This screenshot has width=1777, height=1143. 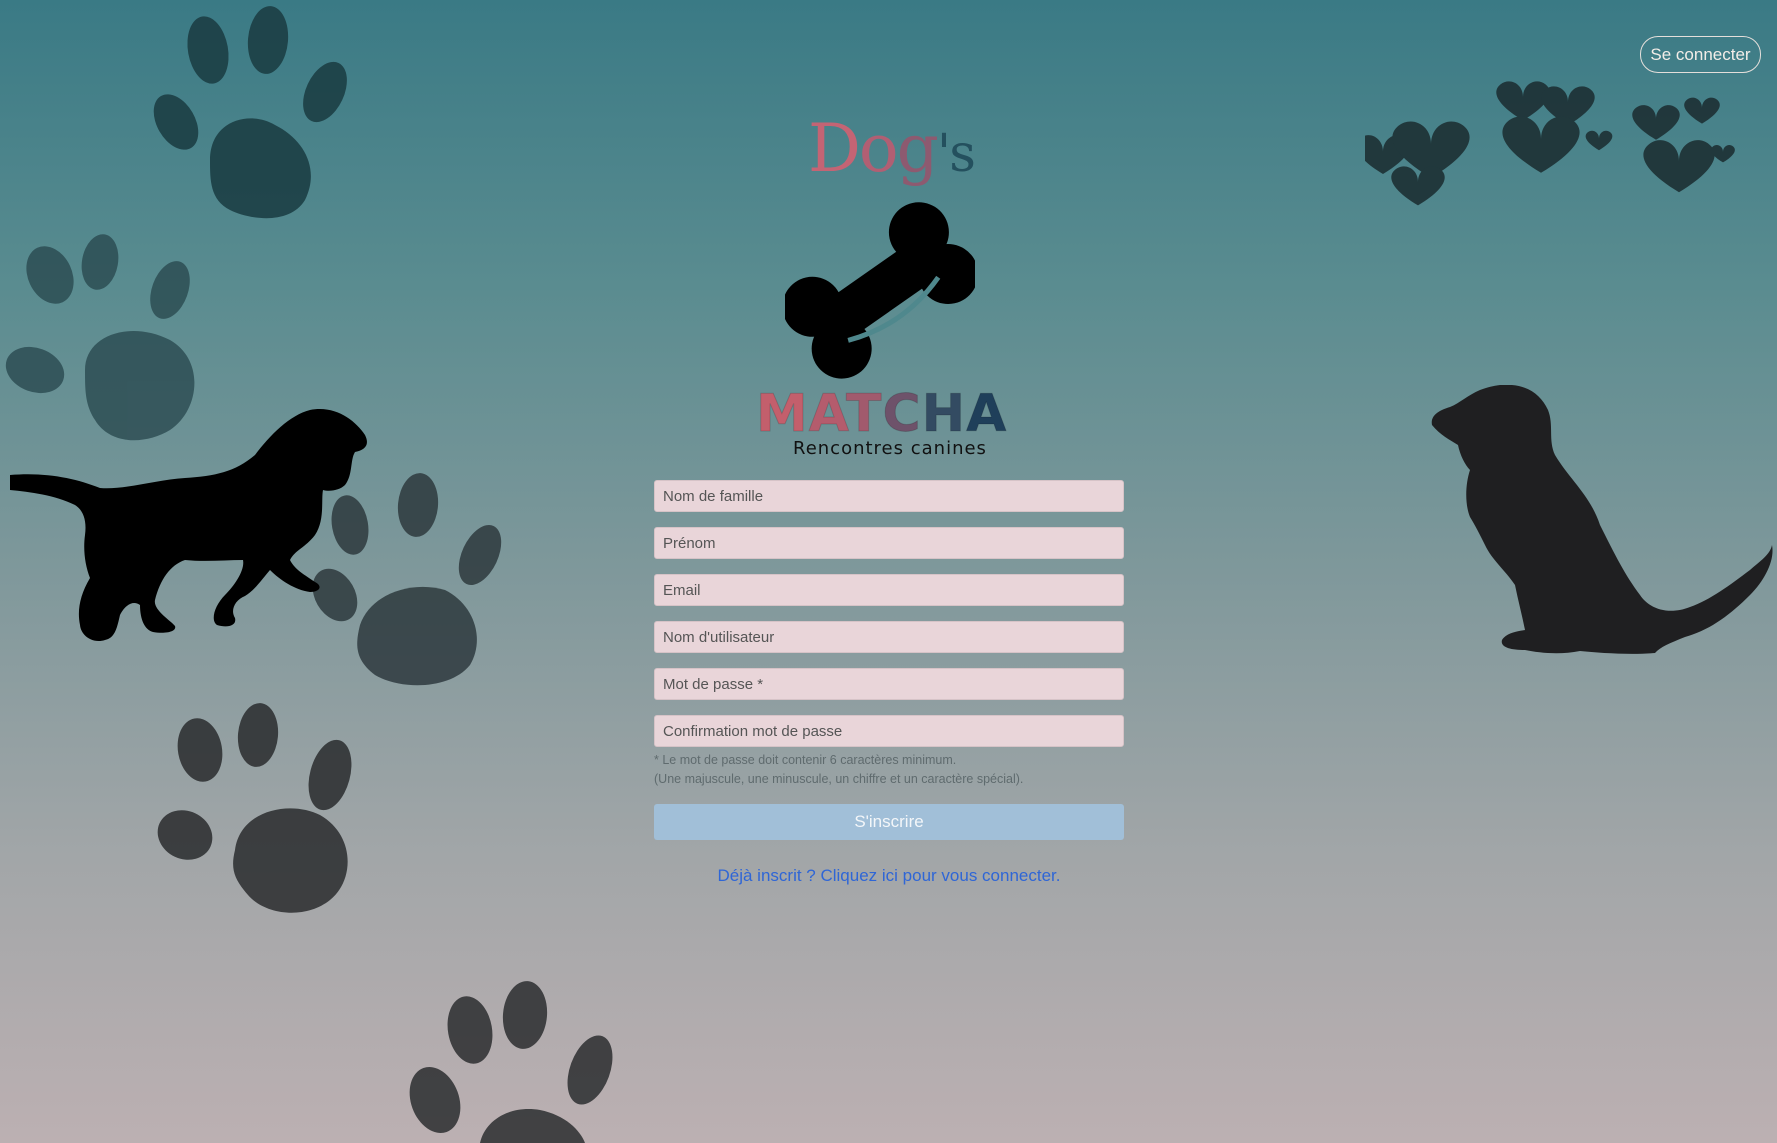 What do you see at coordinates (890, 448) in the screenshot?
I see `brand-tagline: Rencontres canines` at bounding box center [890, 448].